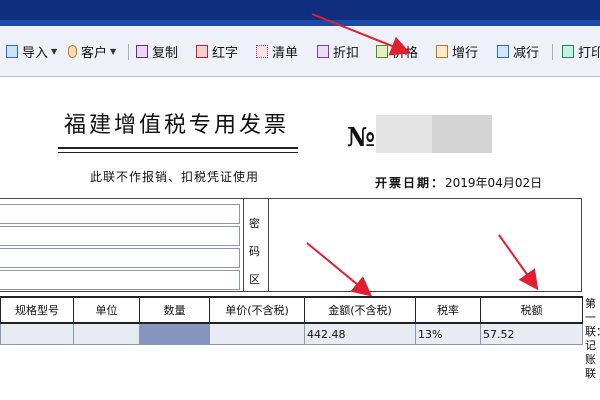 Image resolution: width=600 pixels, height=400 pixels. What do you see at coordinates (339, 269) in the screenshot?
I see `annotation-arrow-amount` at bounding box center [339, 269].